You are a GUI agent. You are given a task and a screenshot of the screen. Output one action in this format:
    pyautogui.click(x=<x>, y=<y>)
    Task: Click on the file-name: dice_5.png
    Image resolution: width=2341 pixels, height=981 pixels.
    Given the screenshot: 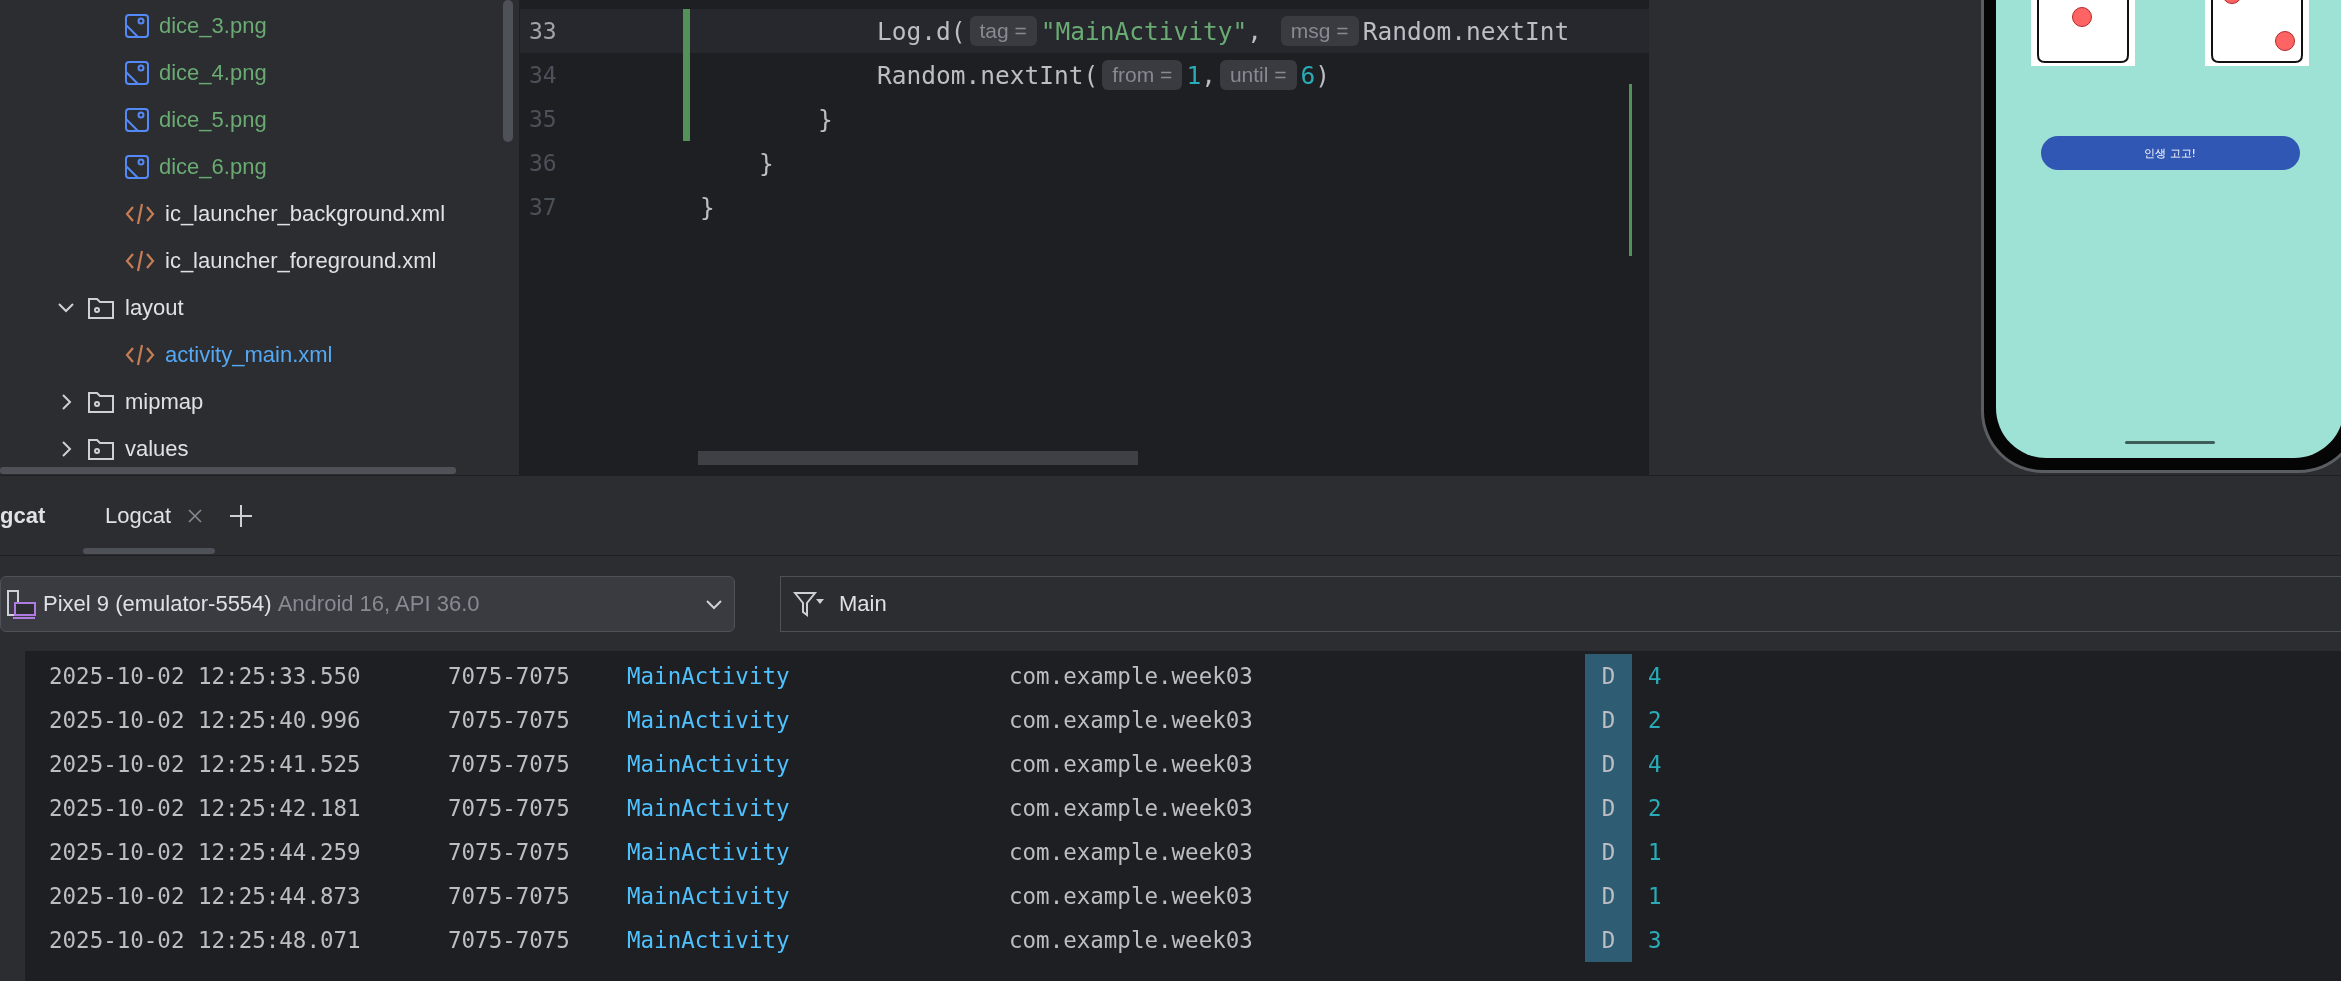 What is the action you would take?
    pyautogui.click(x=213, y=119)
    